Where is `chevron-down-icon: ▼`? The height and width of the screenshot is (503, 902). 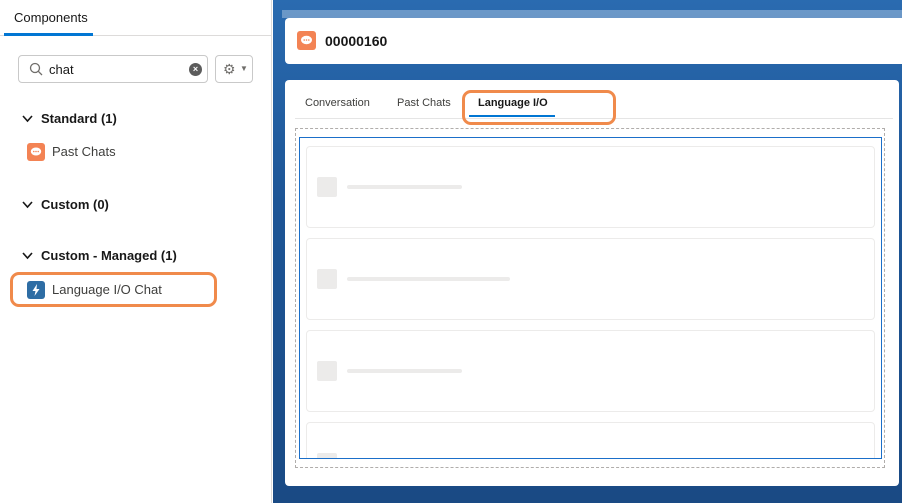 chevron-down-icon: ▼ is located at coordinates (244, 68).